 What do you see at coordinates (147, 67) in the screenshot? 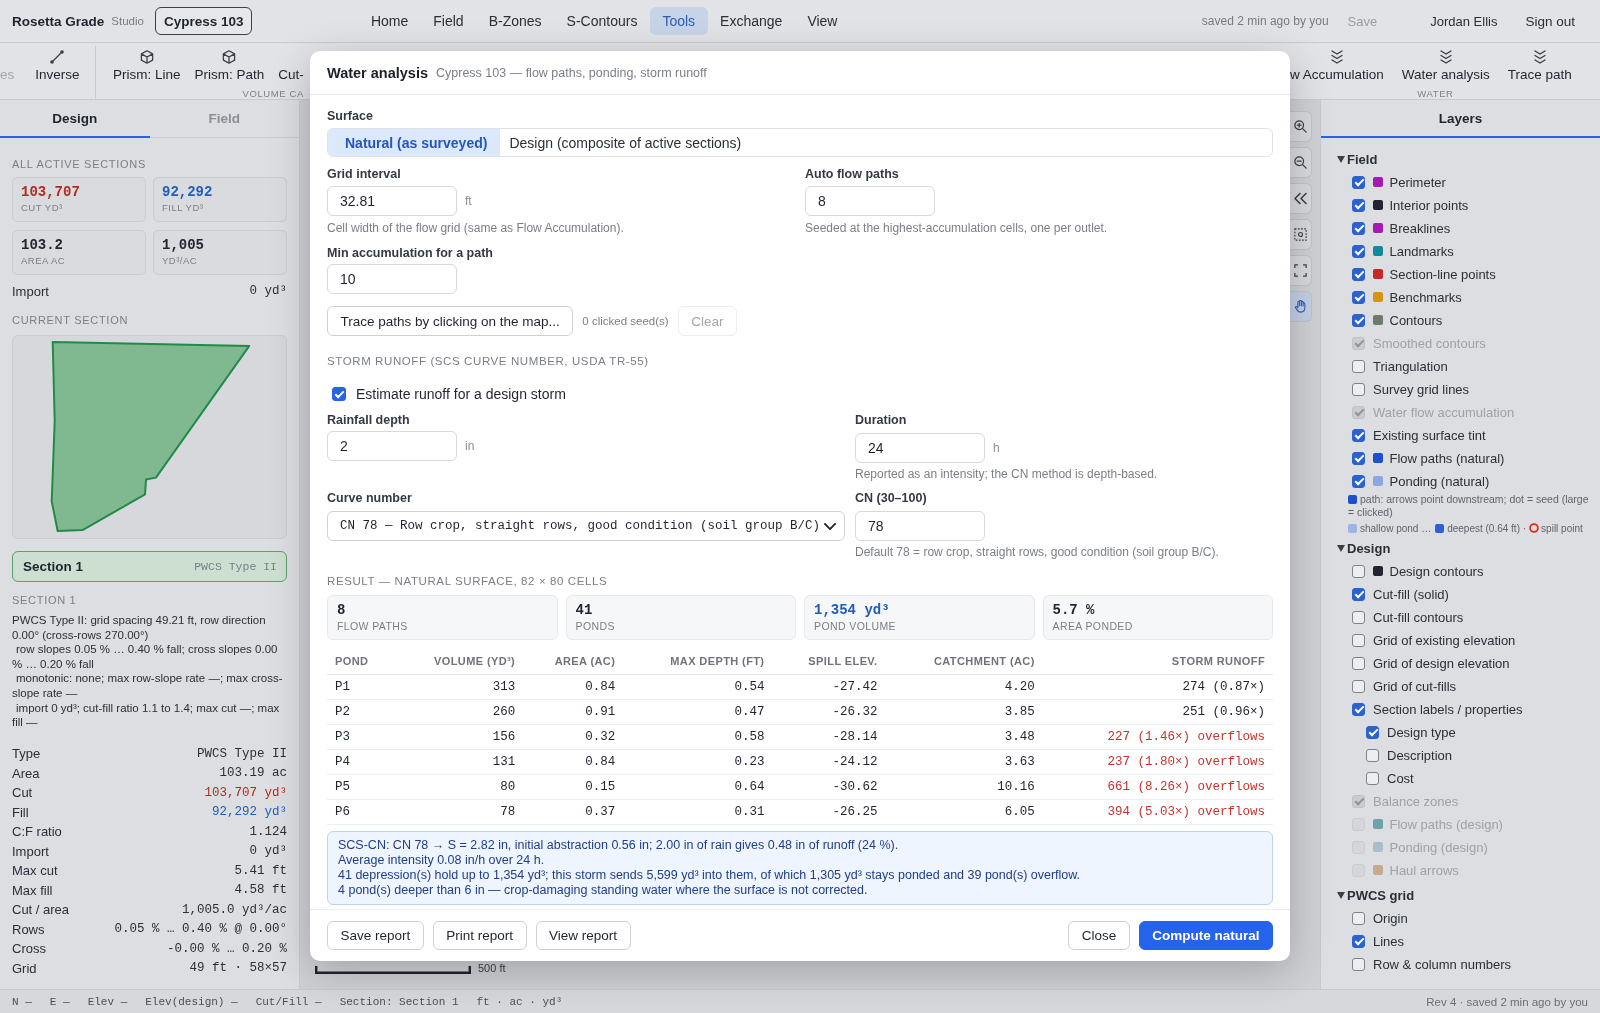
I see `toolbar-button: Prism: Line` at bounding box center [147, 67].